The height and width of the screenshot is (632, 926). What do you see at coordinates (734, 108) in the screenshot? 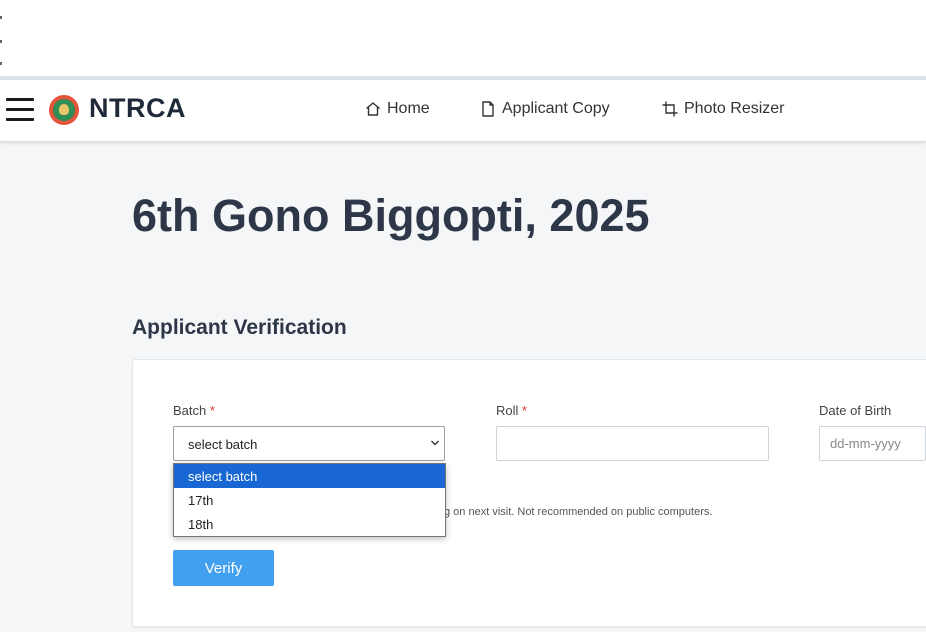
I see `nav-photo-resizer-label: Photo Resizer` at bounding box center [734, 108].